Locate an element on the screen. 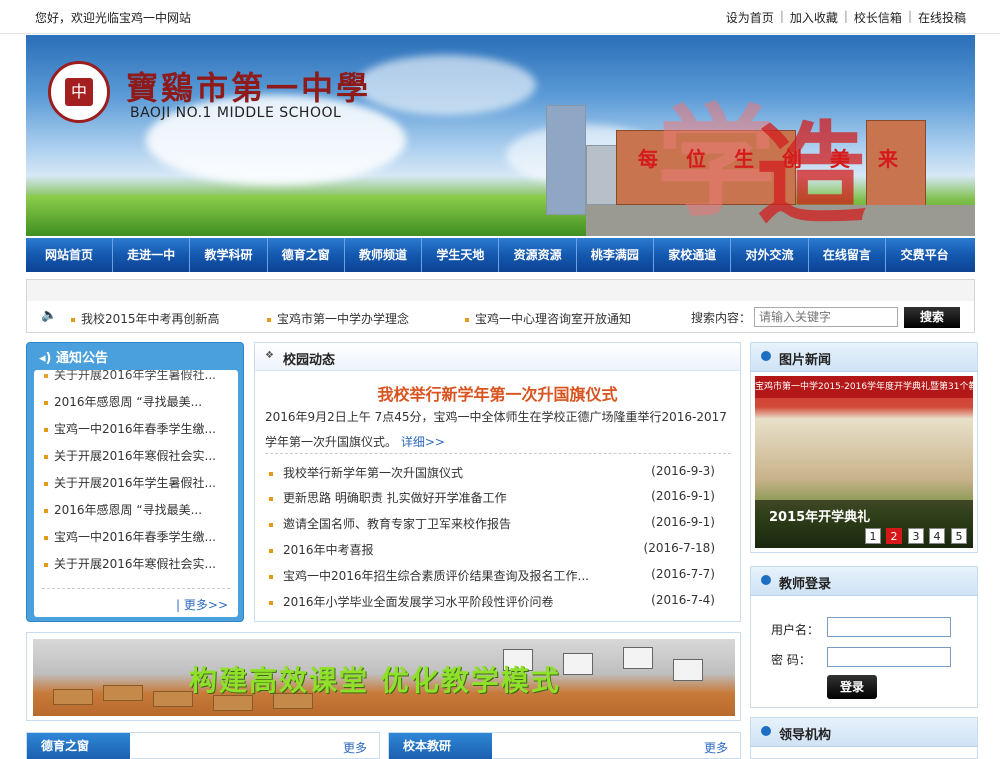  nav-item-alumni: 桃李满园 is located at coordinates (616, 255).